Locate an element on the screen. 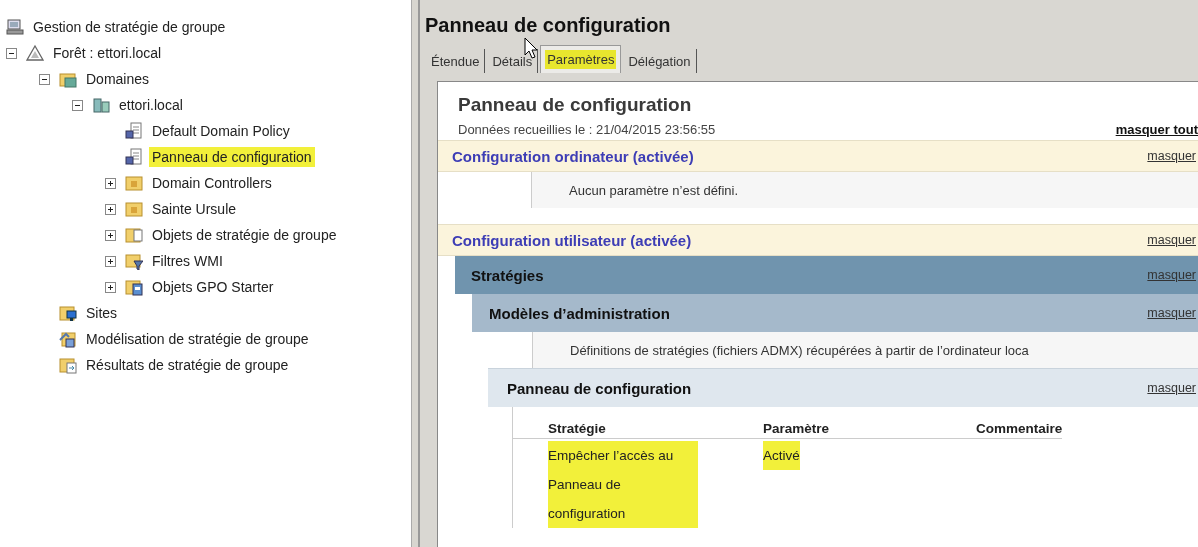 Image resolution: width=1198 pixels, height=547 pixels. tree-item: Sites is located at coordinates (102, 313).